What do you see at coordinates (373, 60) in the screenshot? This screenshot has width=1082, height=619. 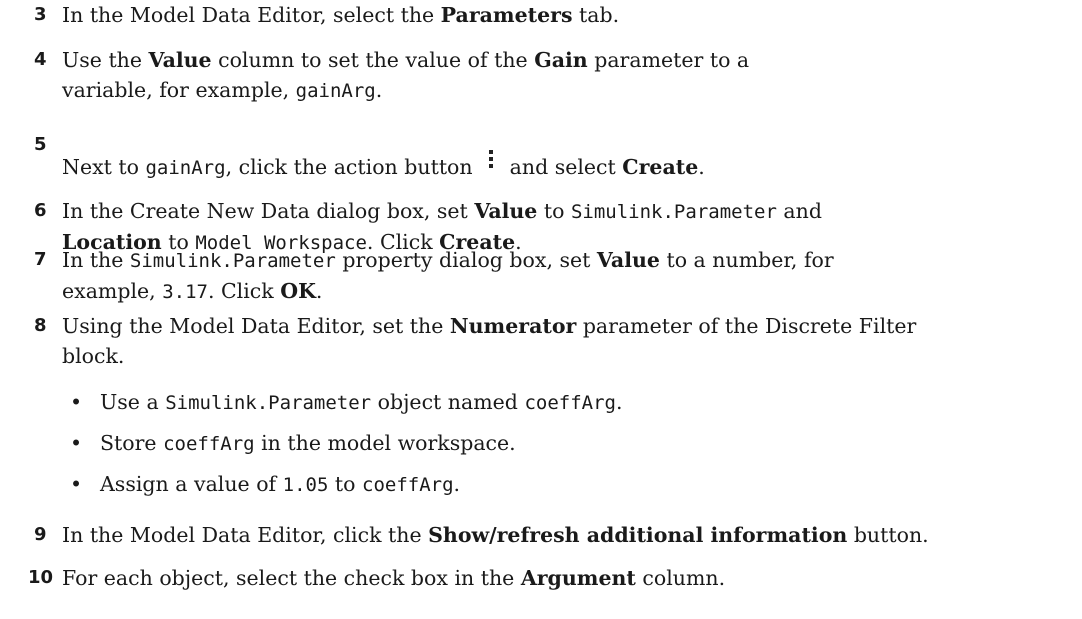 I see `text-run: column to set the value of the` at bounding box center [373, 60].